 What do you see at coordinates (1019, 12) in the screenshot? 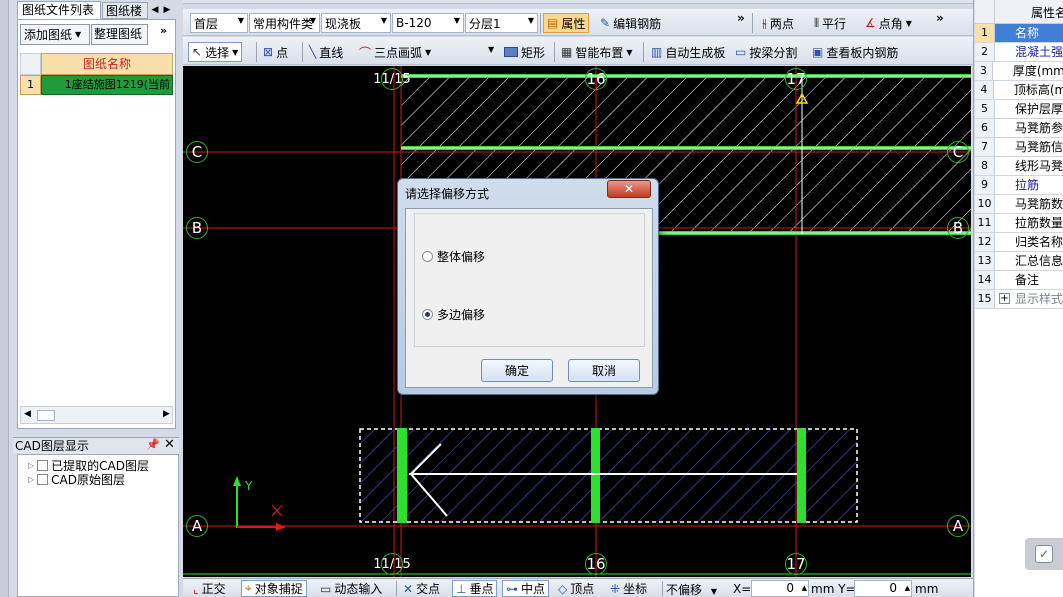
I see `property-header: 属性名` at bounding box center [1019, 12].